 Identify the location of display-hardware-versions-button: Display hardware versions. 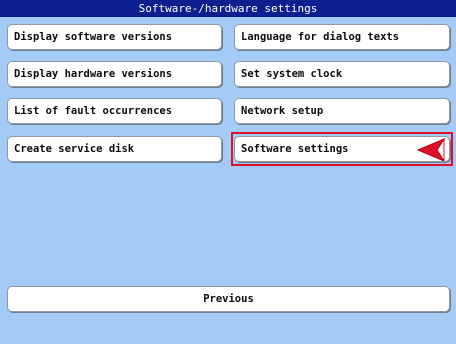
(114, 74).